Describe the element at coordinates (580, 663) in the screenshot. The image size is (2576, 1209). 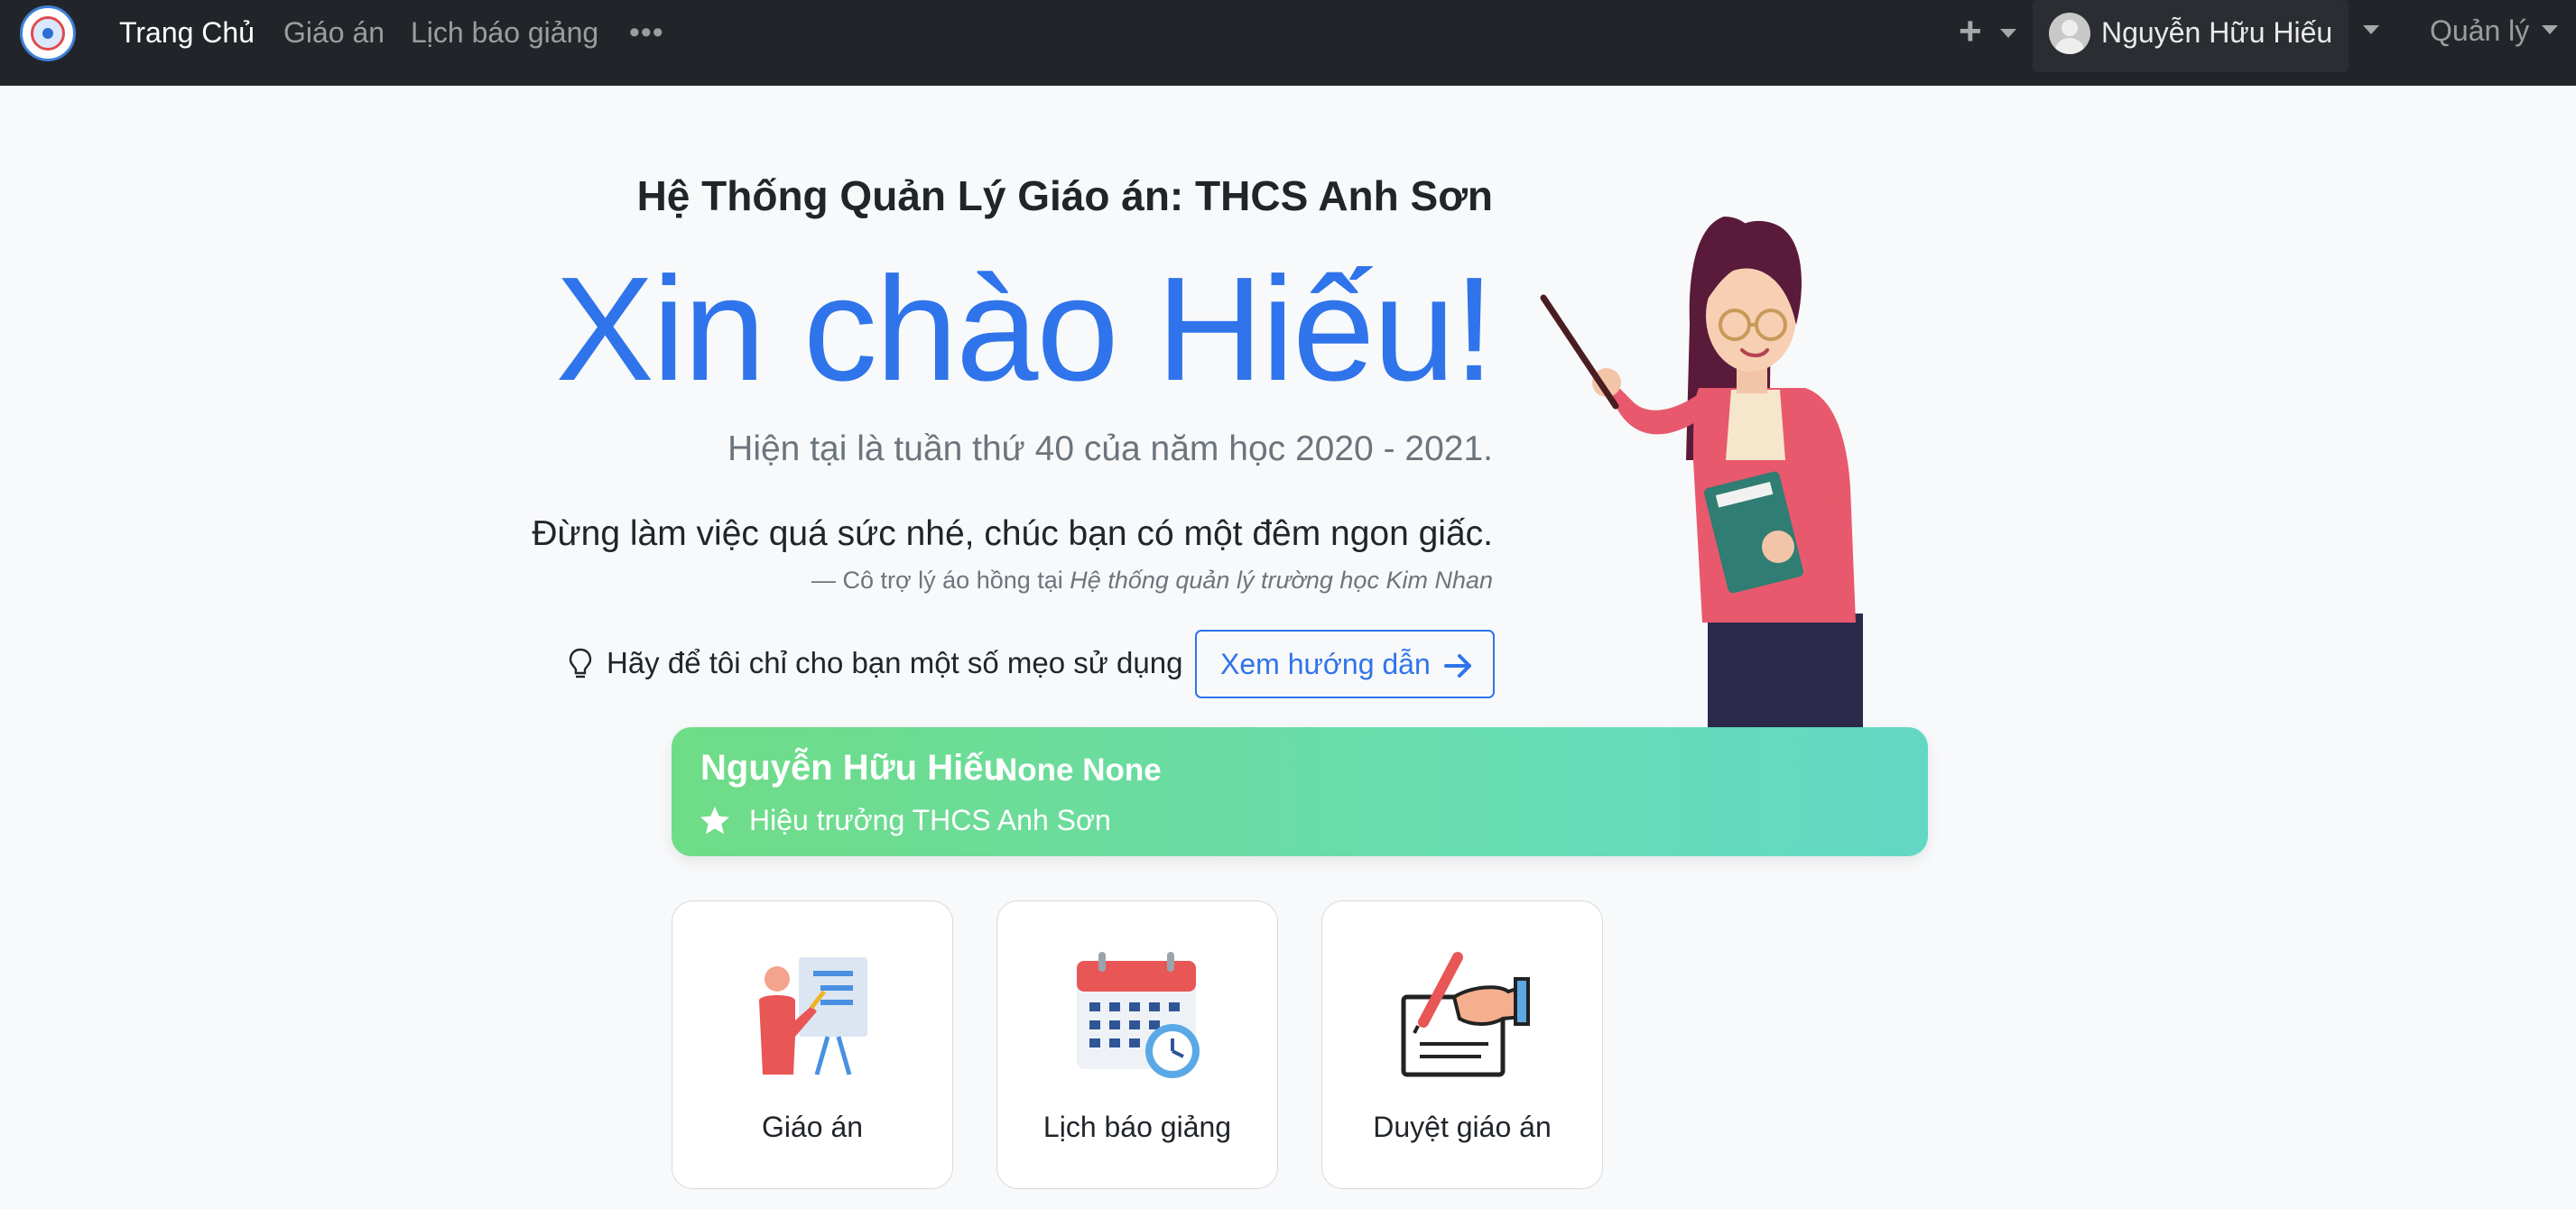
I see `lightbulb-icon` at that location.